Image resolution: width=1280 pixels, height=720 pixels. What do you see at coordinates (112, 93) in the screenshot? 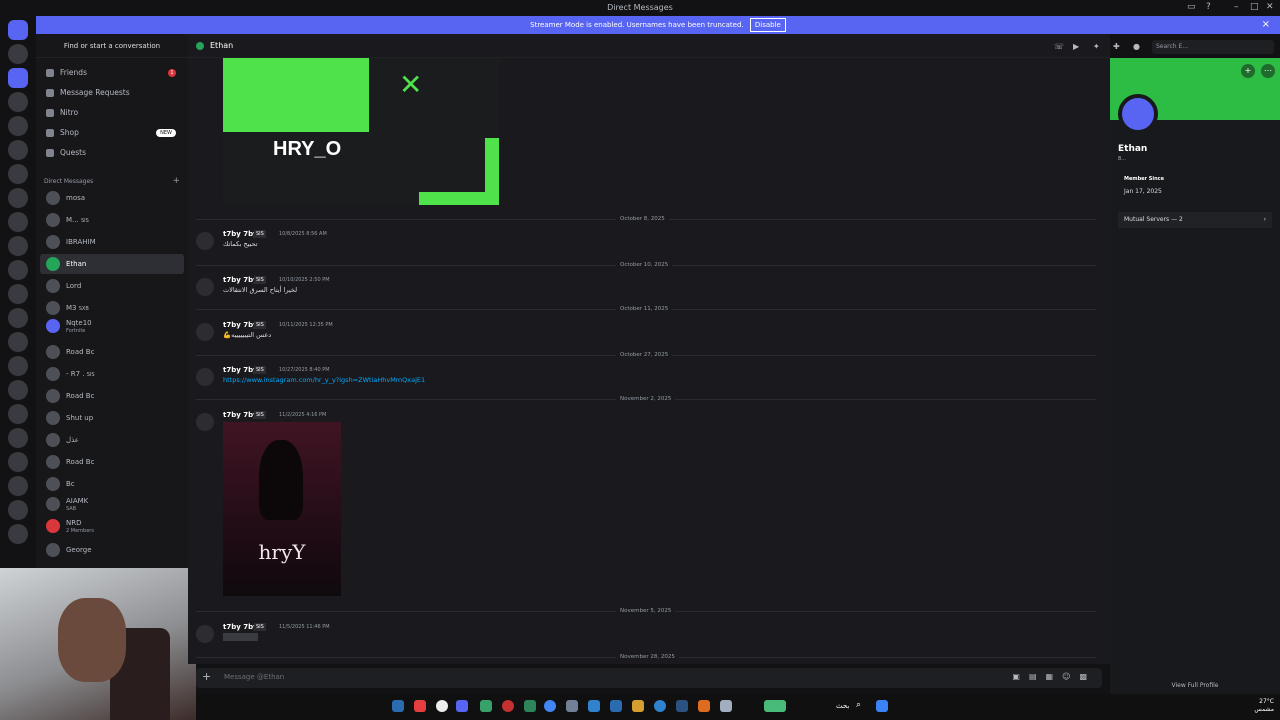
I see `nav-message-requests: Message Requests` at bounding box center [112, 93].